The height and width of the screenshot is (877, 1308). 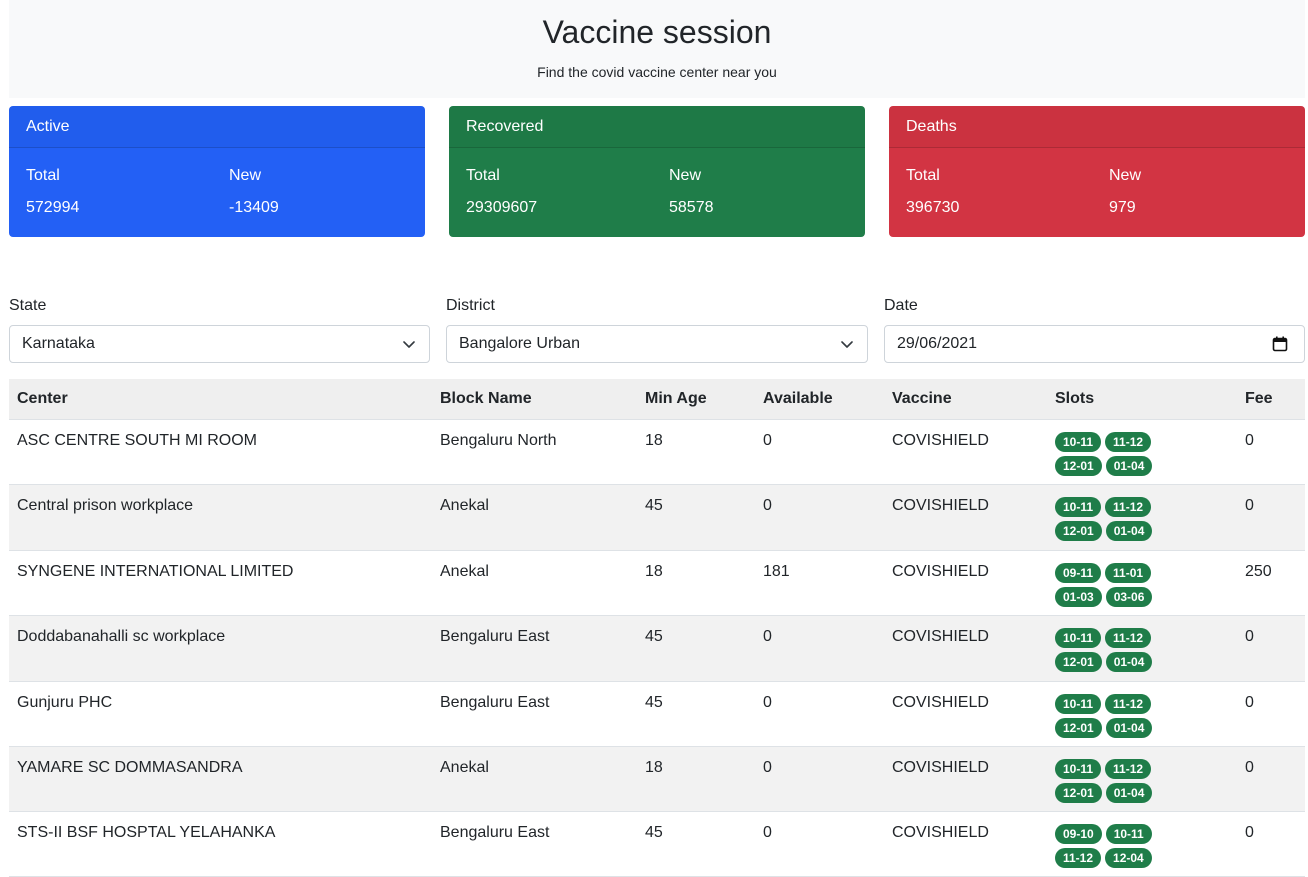 I want to click on recovered-total-label: Total, so click(x=483, y=175).